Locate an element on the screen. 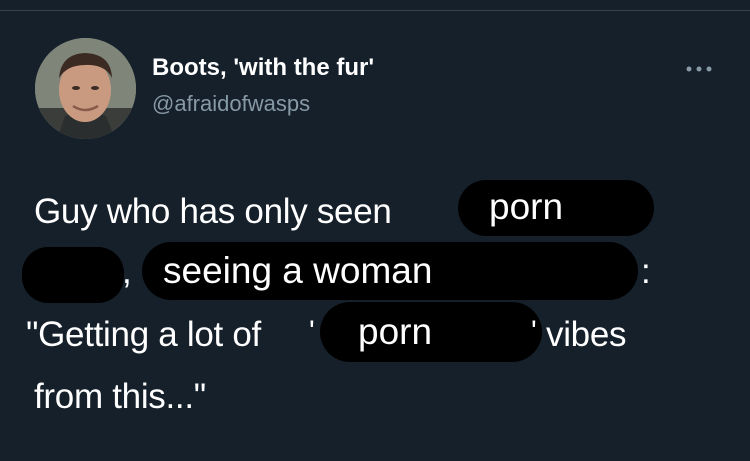 Image resolution: width=750 pixels, height=461 pixels. tweet-text-colon: : is located at coordinates (646, 271).